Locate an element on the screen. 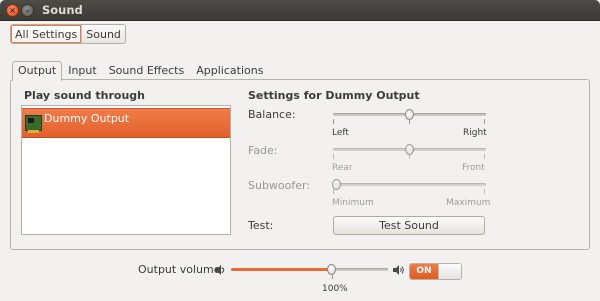 Image resolution: width=600 pixels, height=301 pixels. balance-tick-center is located at coordinates (409, 121).